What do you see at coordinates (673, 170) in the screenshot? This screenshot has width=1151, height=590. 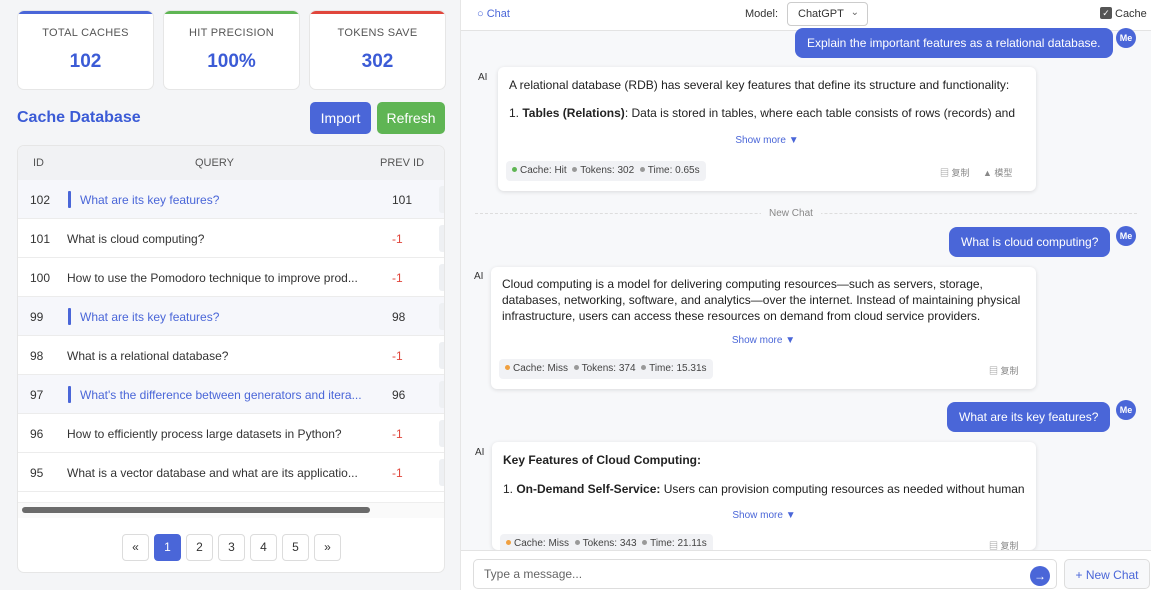 I see `response-time: Time: 0.65s` at bounding box center [673, 170].